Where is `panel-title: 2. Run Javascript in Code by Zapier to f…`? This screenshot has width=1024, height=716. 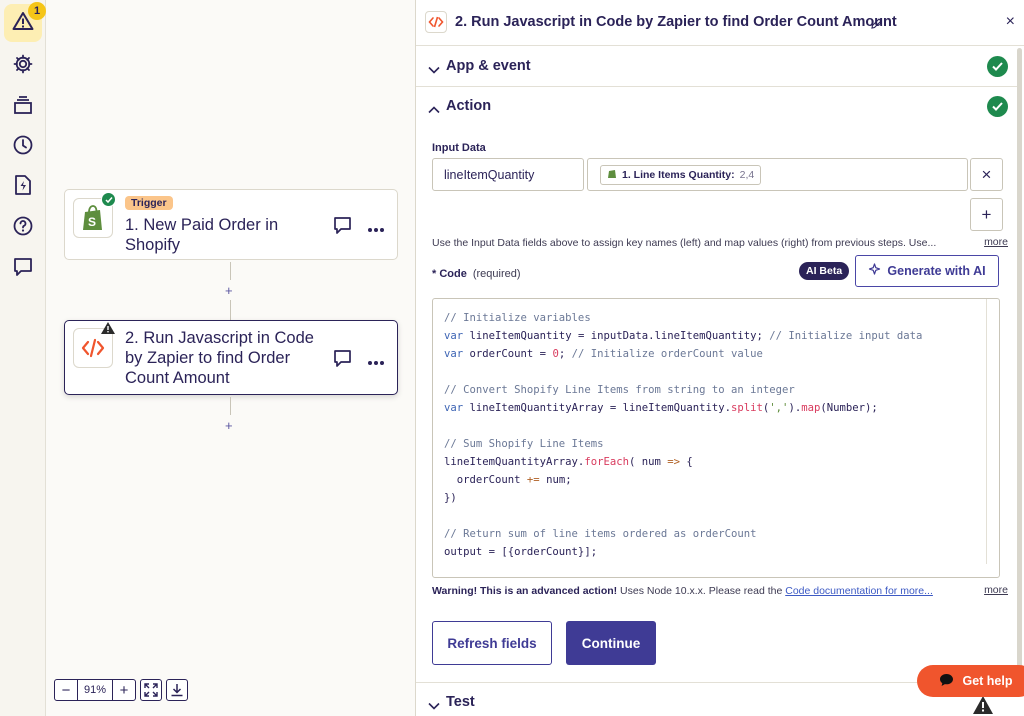 panel-title: 2. Run Javascript in Code by Zapier to f… is located at coordinates (676, 22).